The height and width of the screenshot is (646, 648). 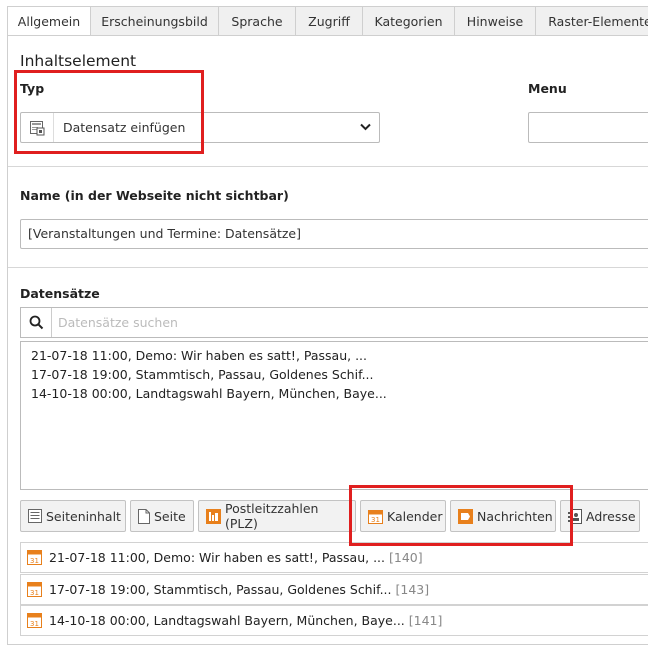 What do you see at coordinates (334, 322) in the screenshot?
I see `datensaetze-search-input: Datensätze suchen` at bounding box center [334, 322].